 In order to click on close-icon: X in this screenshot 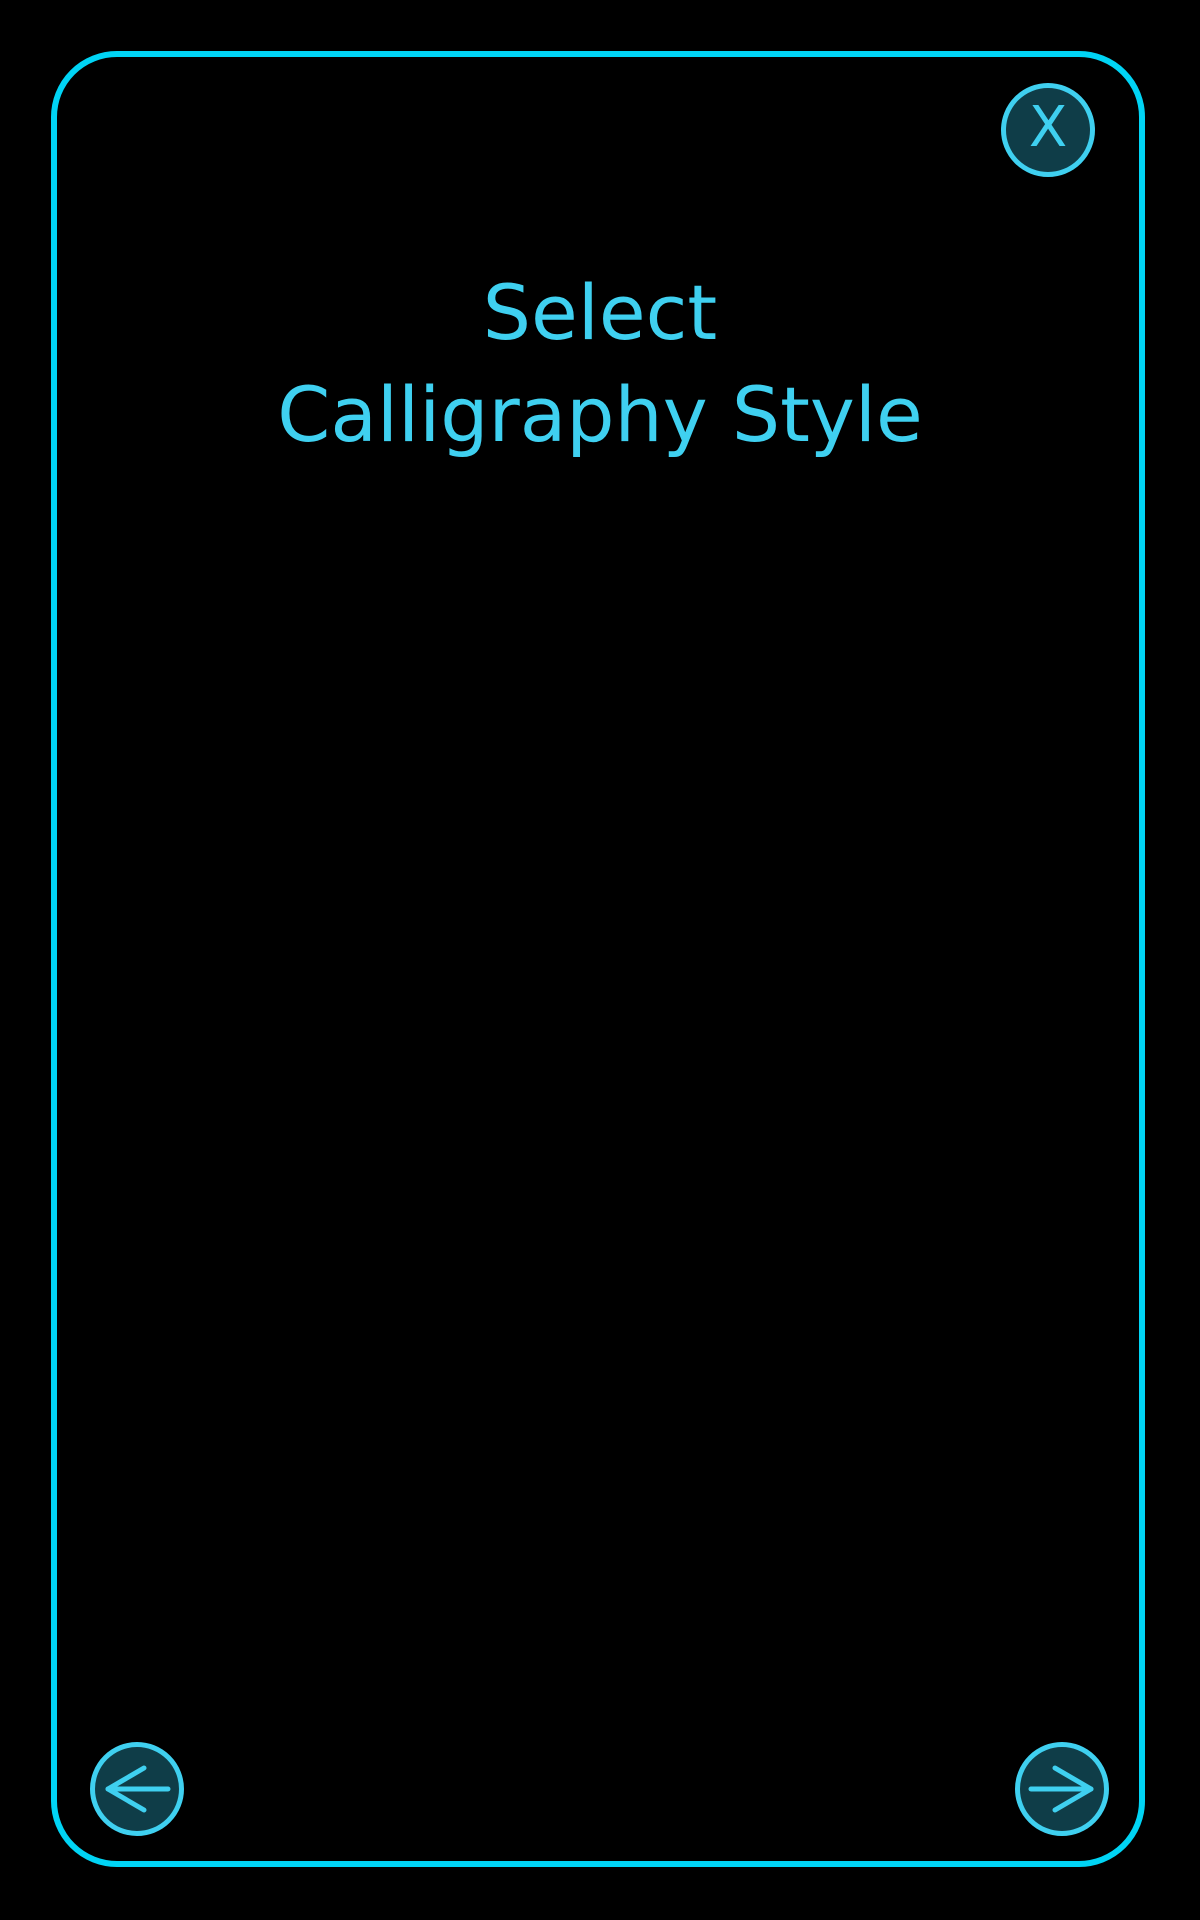, I will do `click(1048, 127)`.